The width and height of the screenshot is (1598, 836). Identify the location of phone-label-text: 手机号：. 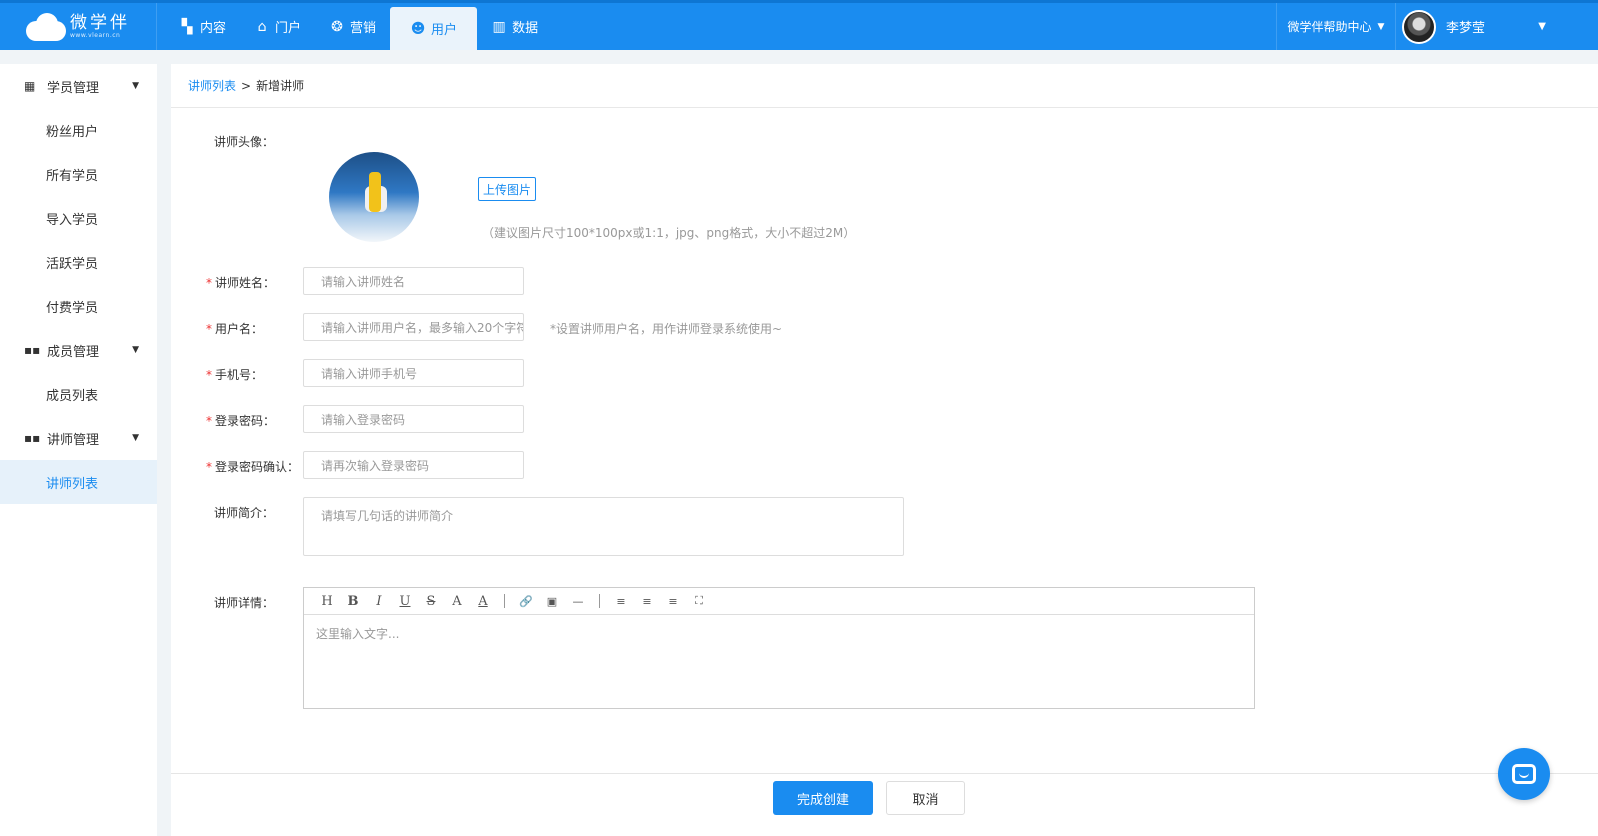
(239, 375).